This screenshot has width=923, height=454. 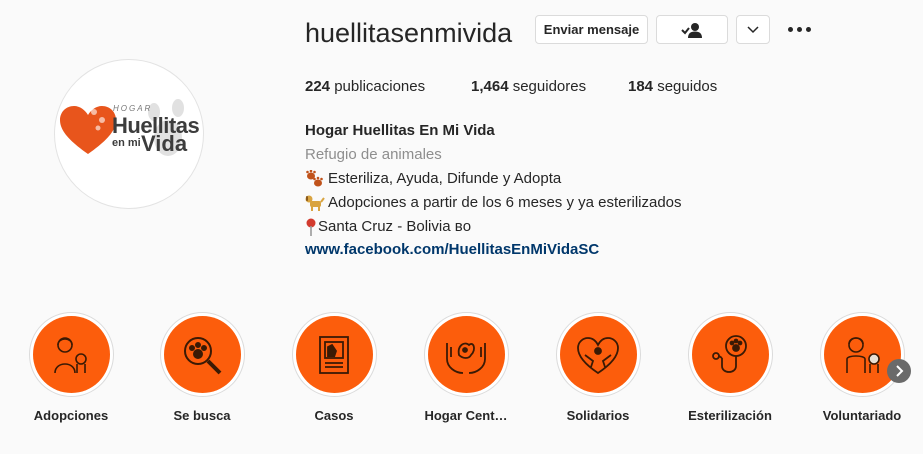 I want to click on chevron-down-icon, so click(x=753, y=29).